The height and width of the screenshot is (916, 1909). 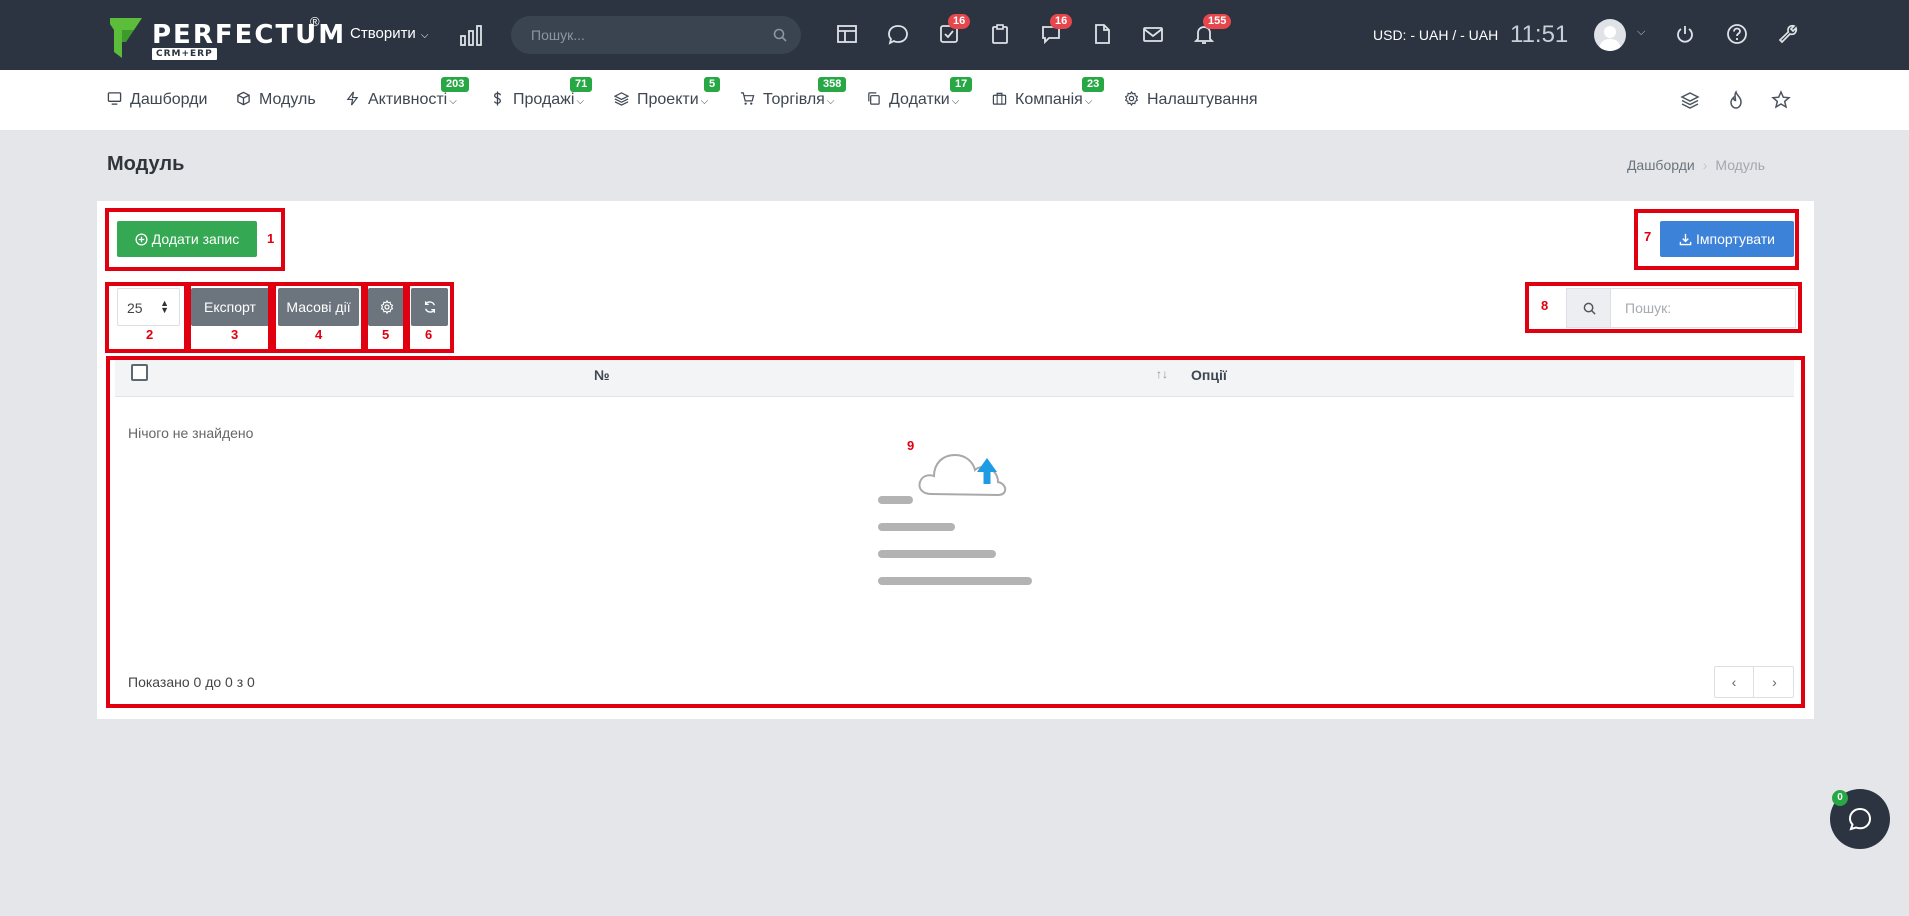 I want to click on nav-item-projects: Проекти ⌵ 5, so click(x=667, y=93).